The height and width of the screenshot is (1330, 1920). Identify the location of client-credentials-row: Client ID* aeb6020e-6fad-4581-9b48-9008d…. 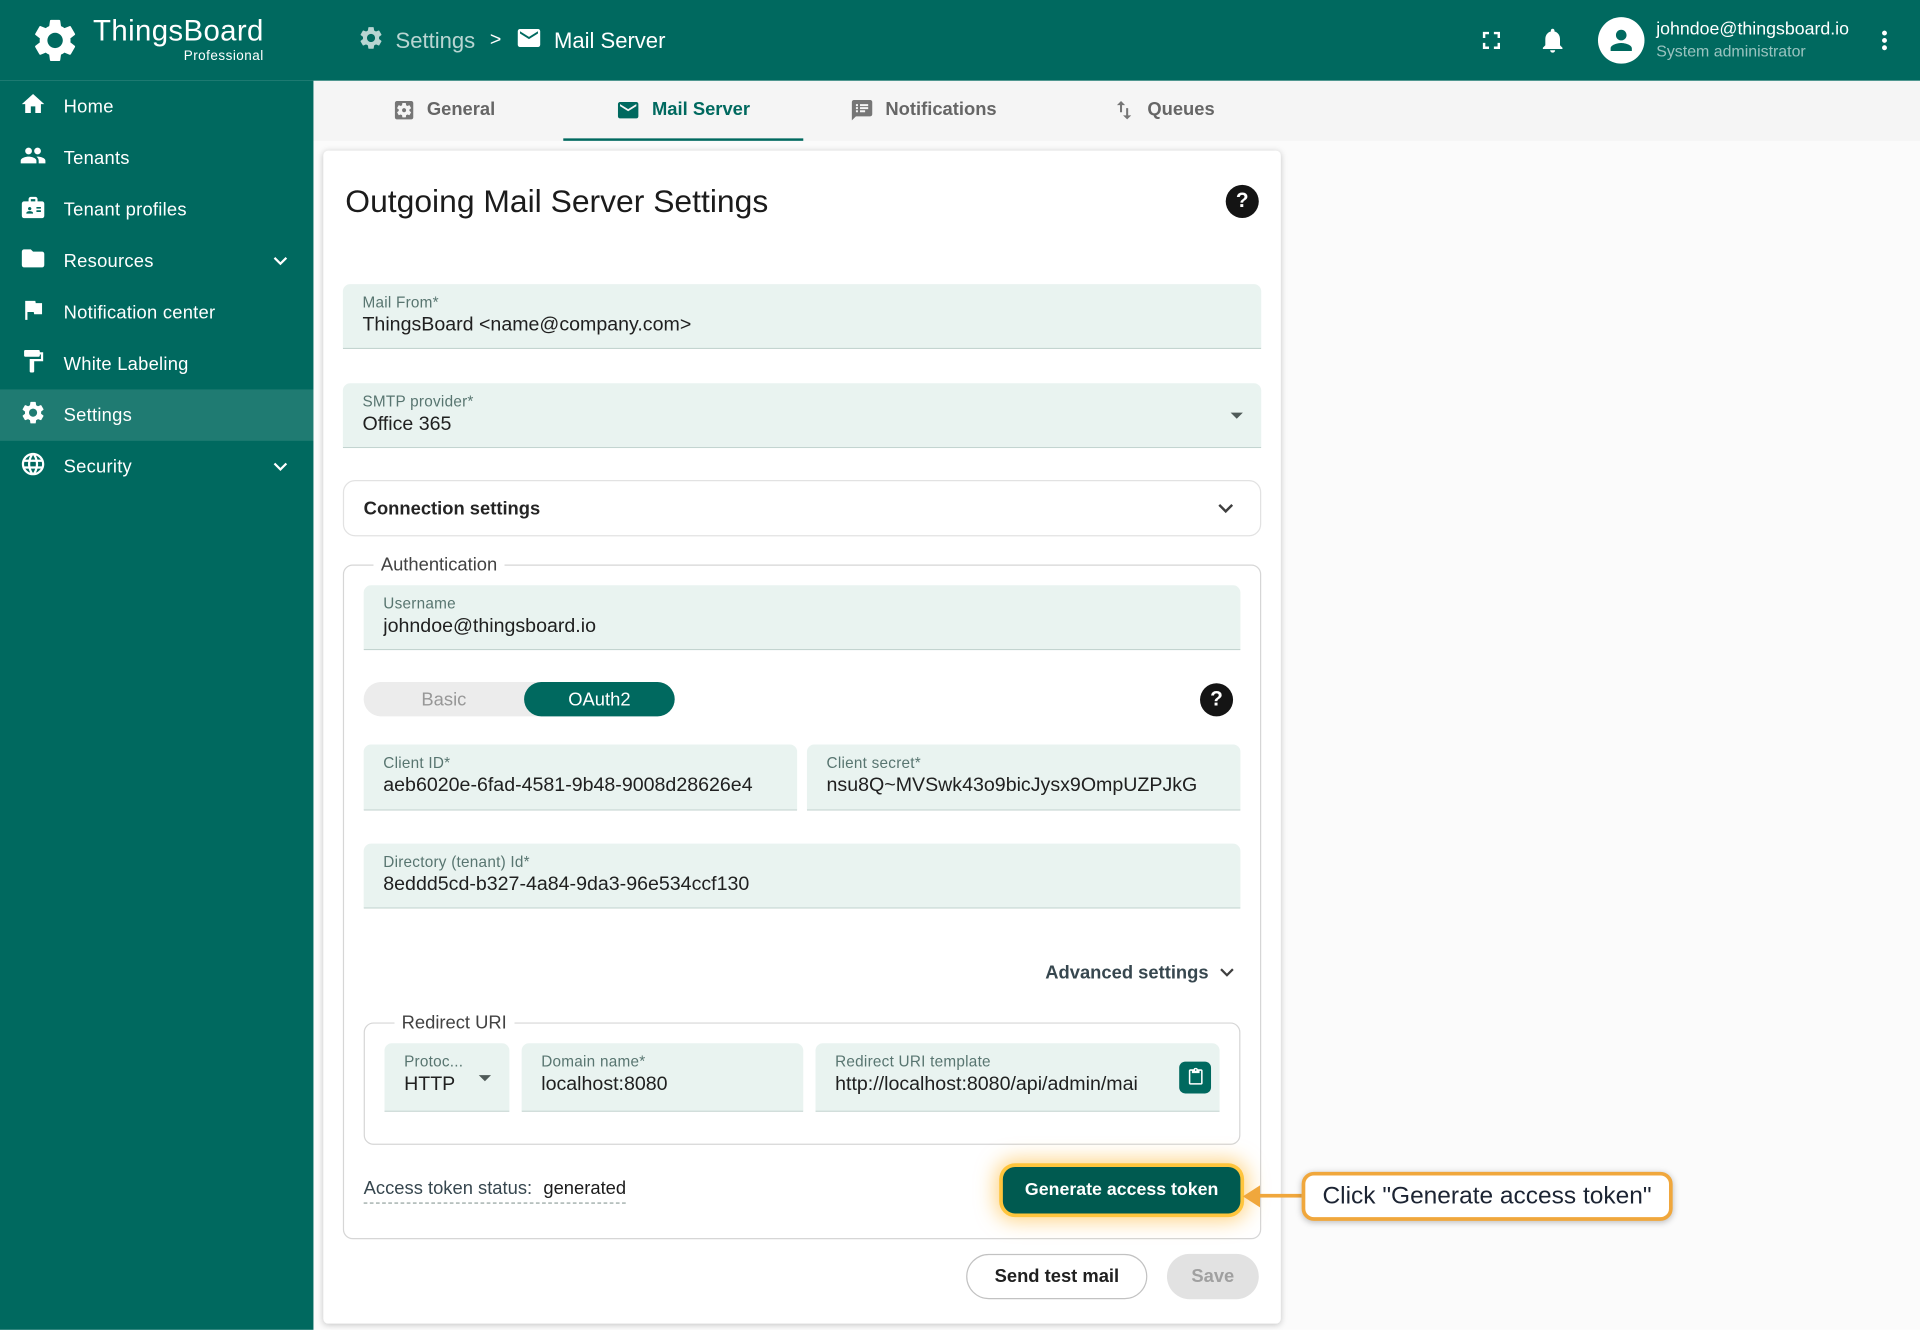
(802, 777).